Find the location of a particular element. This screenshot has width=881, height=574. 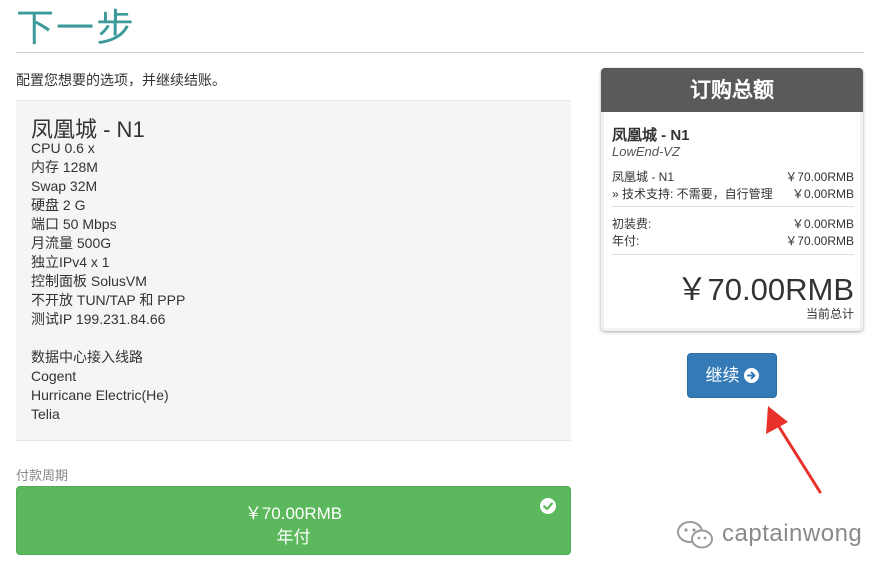

summary-setup-fee: 初装费: ￥0.00RMB is located at coordinates (733, 223).